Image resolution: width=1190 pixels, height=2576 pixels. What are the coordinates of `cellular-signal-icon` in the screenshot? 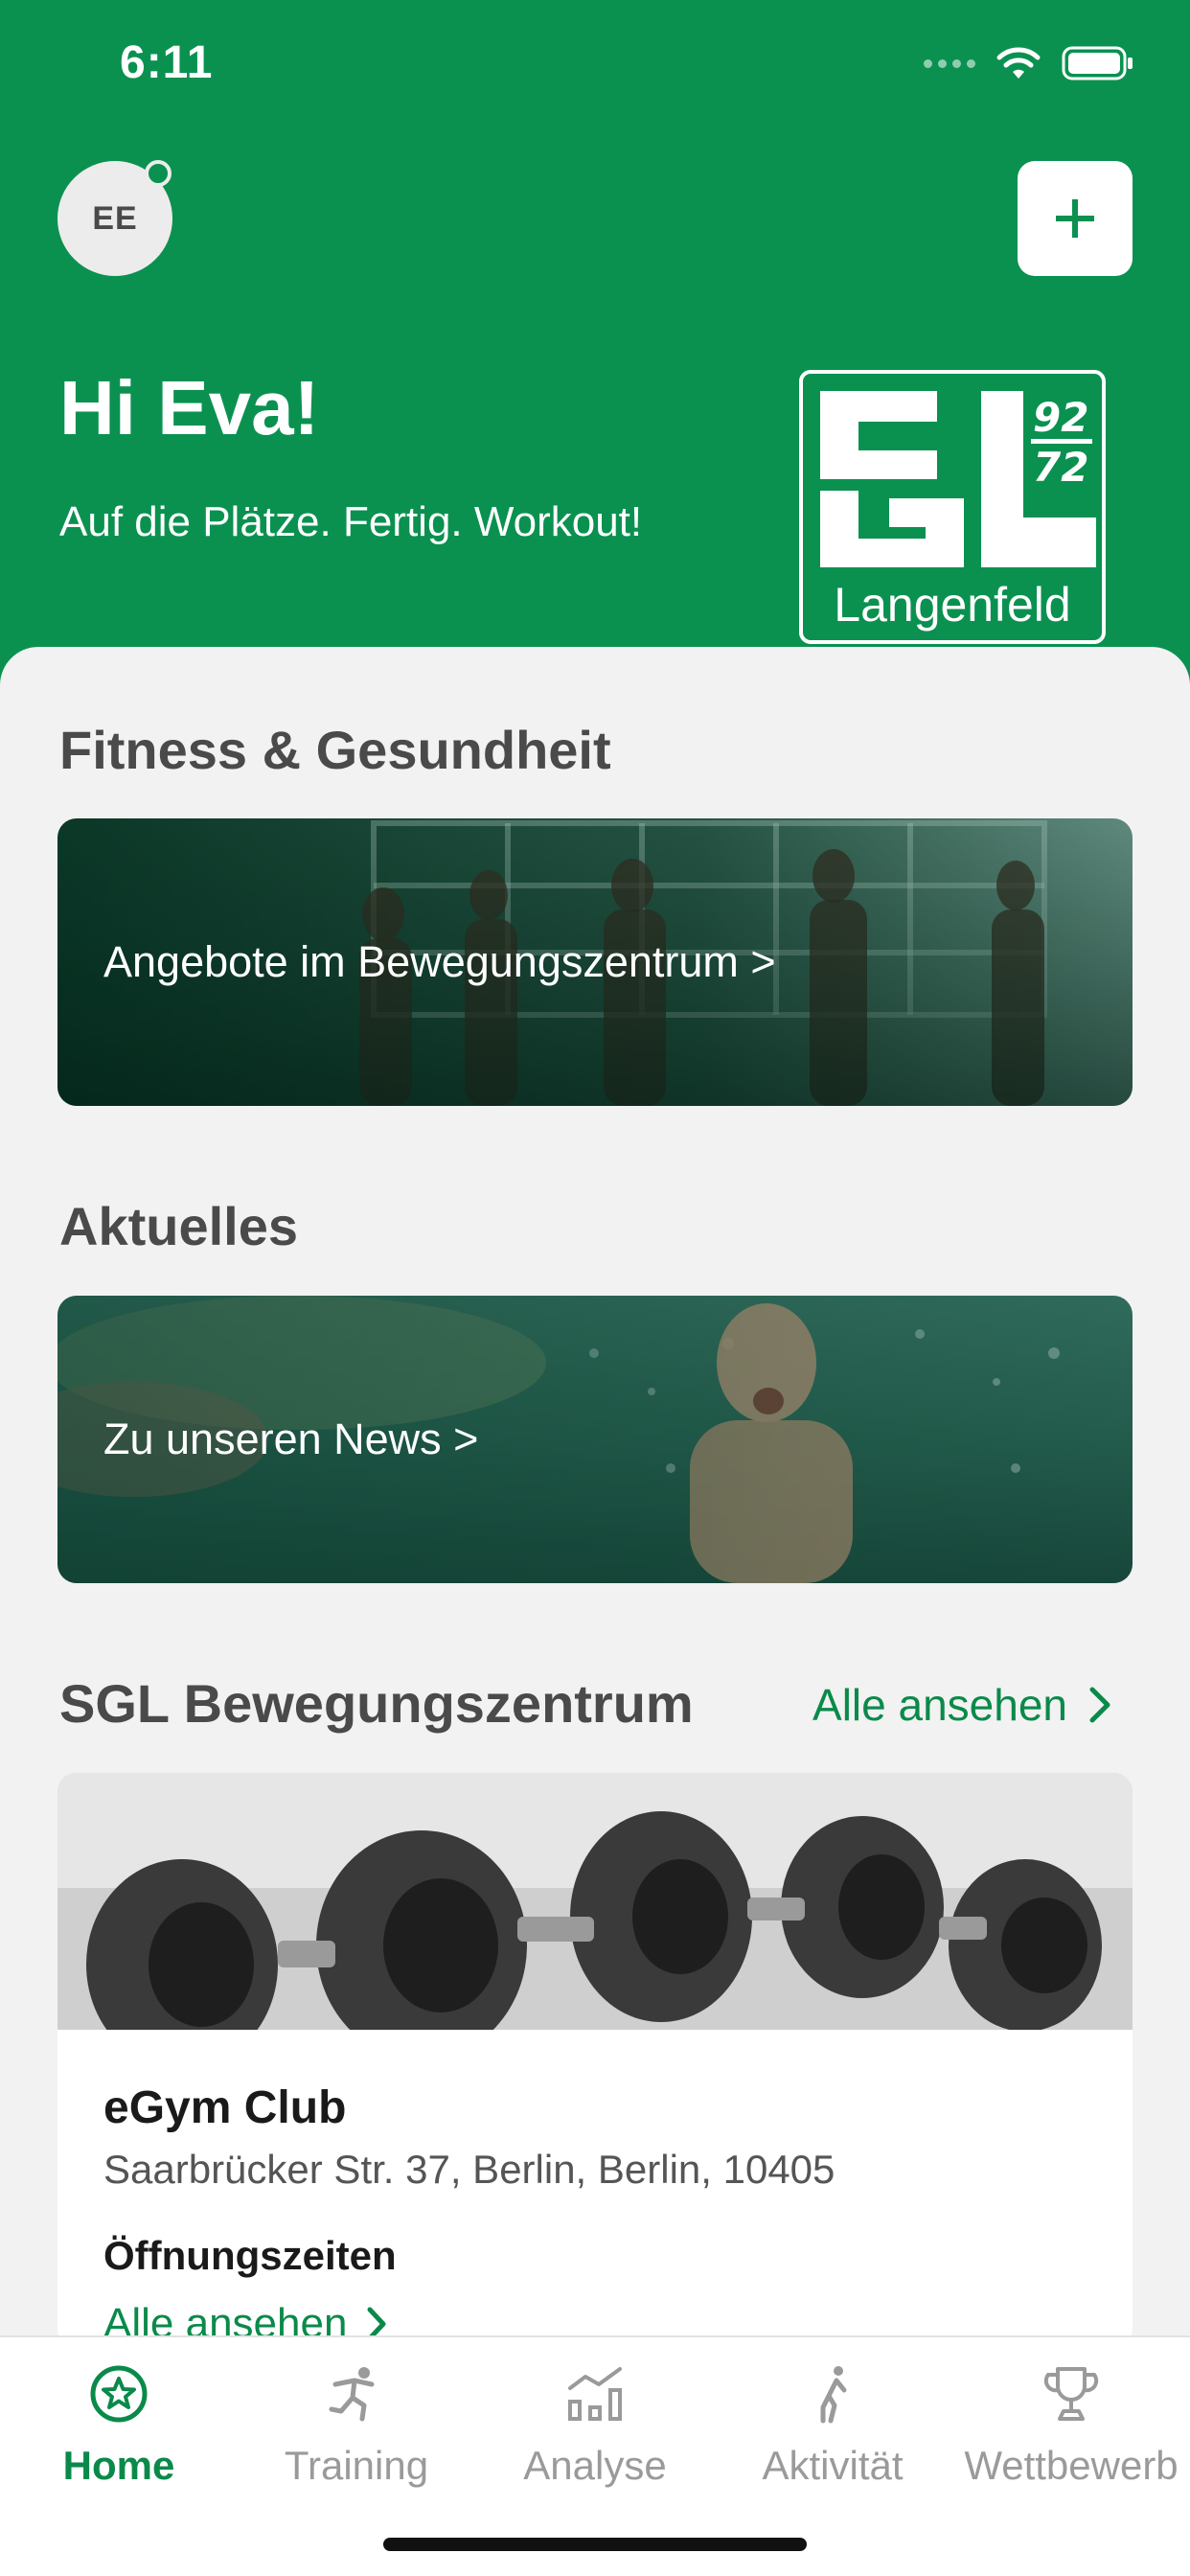 It's located at (950, 63).